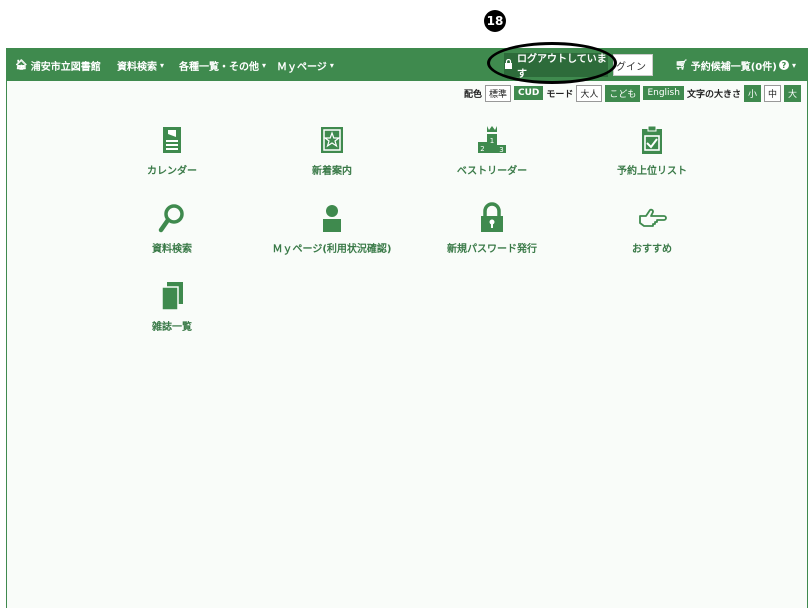  I want to click on menu-mypage-label: Ｍｙページ, so click(302, 67).